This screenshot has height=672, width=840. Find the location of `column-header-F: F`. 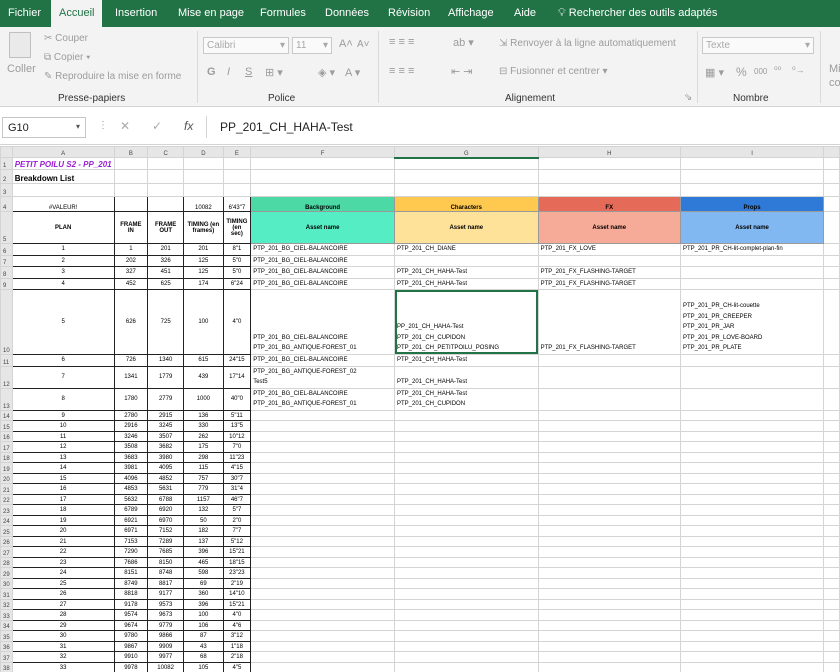

column-header-F: F is located at coordinates (322, 152).